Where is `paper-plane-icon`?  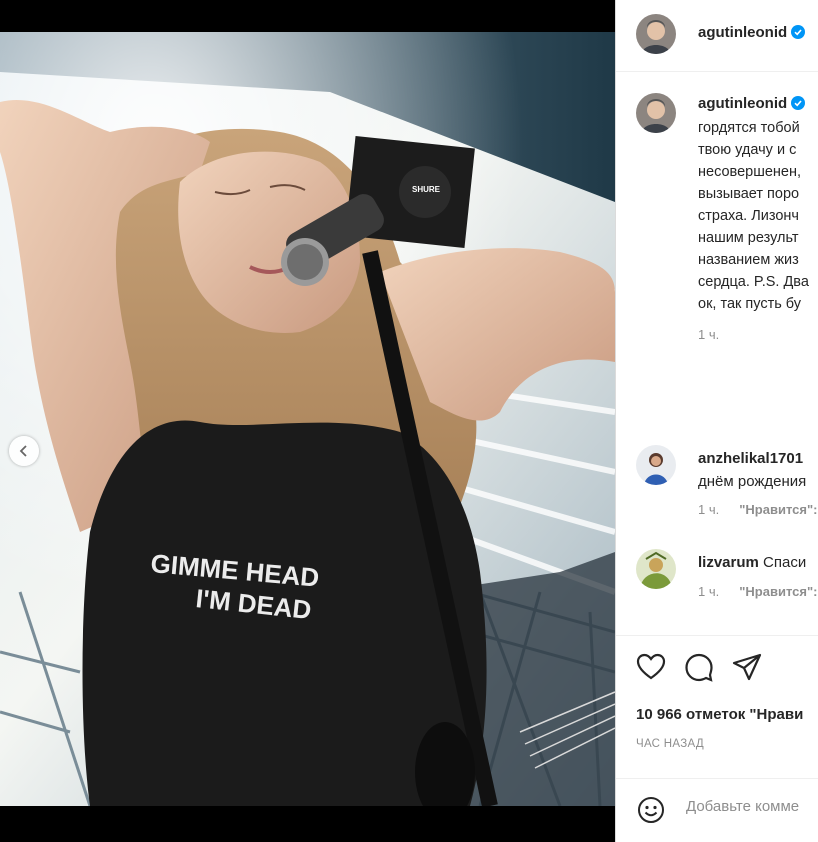 paper-plane-icon is located at coordinates (747, 667).